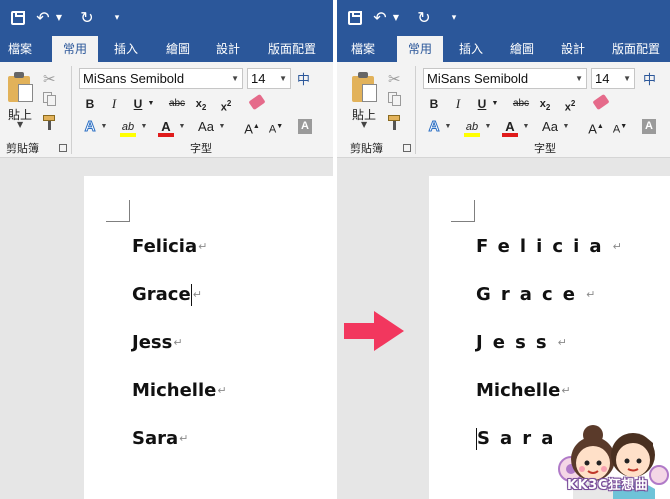 The height and width of the screenshot is (499, 670). I want to click on right-arrow-icon, so click(374, 331).